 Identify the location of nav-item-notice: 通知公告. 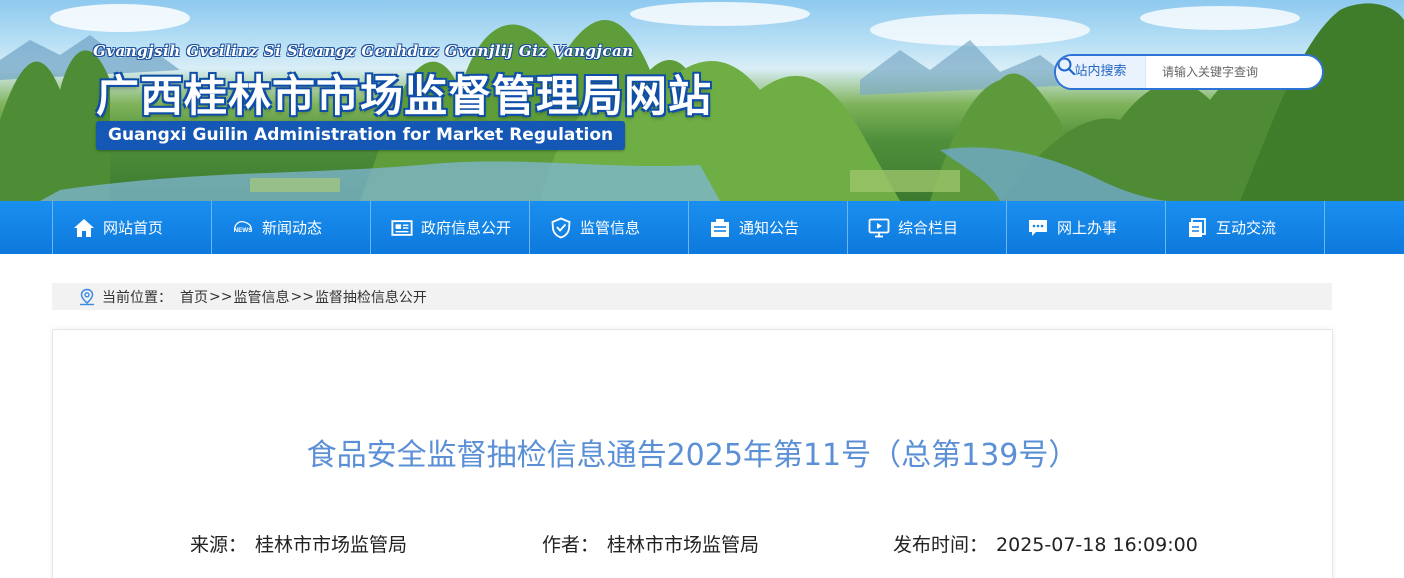
(768, 227).